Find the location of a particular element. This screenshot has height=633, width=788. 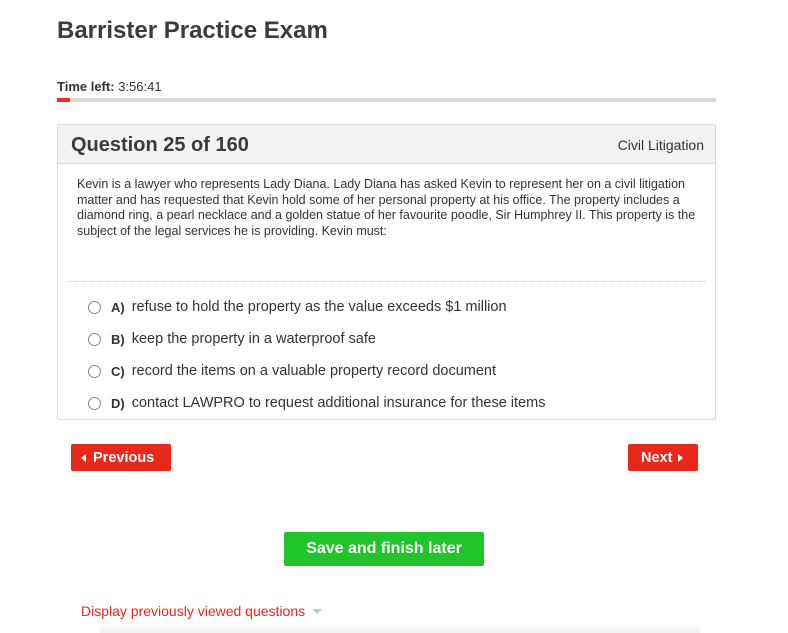

time-left: Time left: 3:56:41 is located at coordinates (109, 86).